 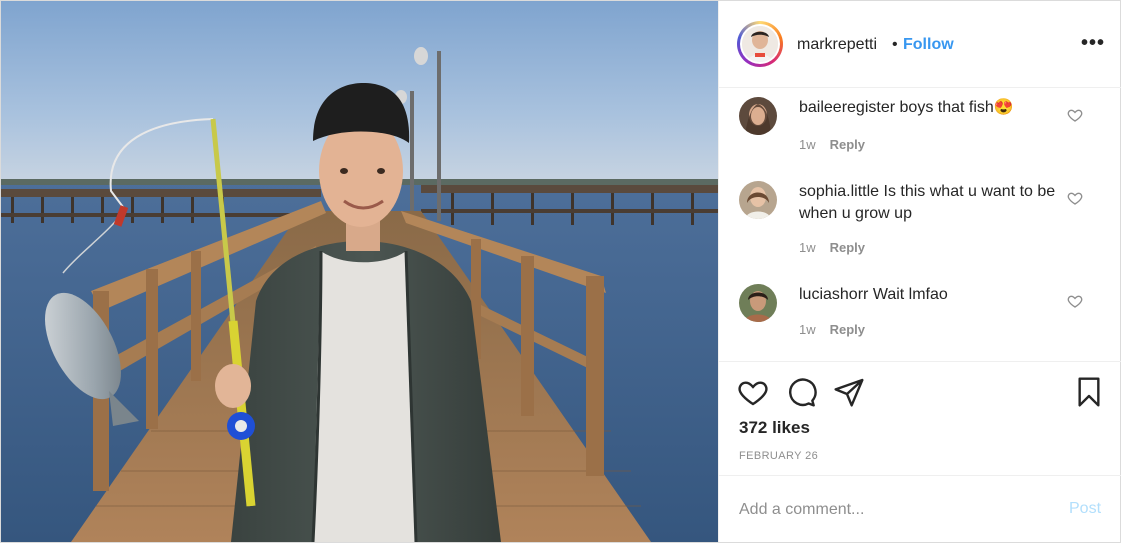 What do you see at coordinates (847, 107) in the screenshot?
I see `comment-username: baileeregister` at bounding box center [847, 107].